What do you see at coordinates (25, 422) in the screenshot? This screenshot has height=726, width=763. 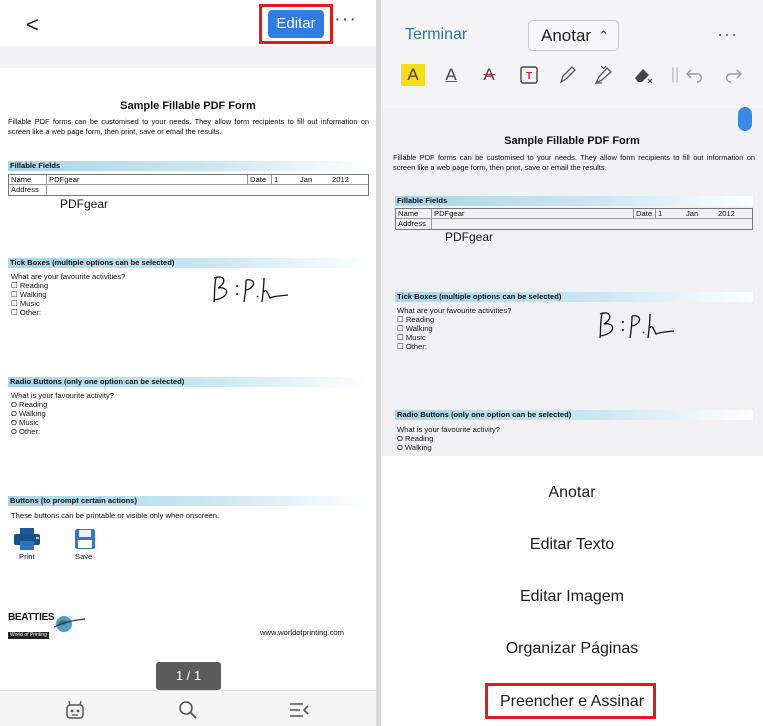 I see `radio-option: O Music` at bounding box center [25, 422].